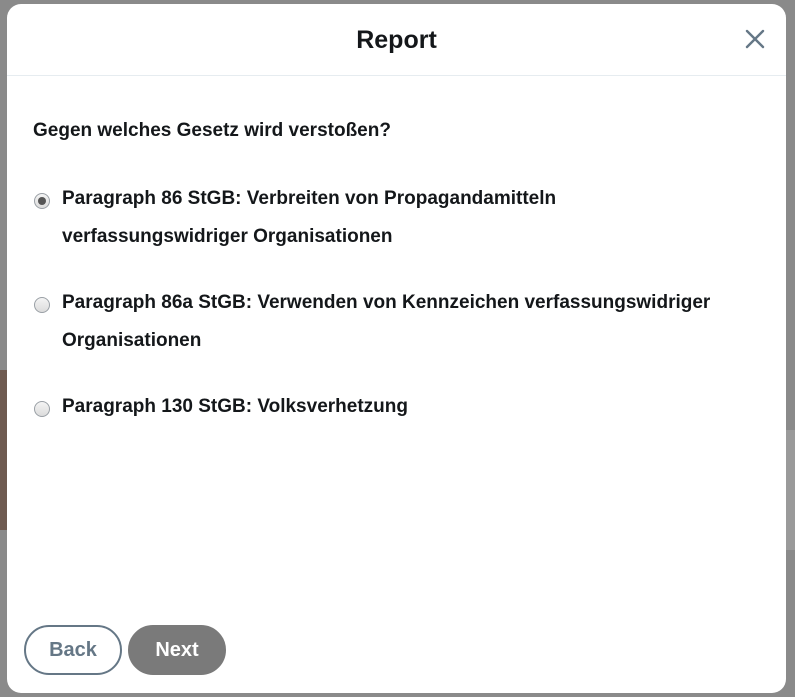 This screenshot has width=795, height=697. I want to click on dialog-title: Report, so click(396, 40).